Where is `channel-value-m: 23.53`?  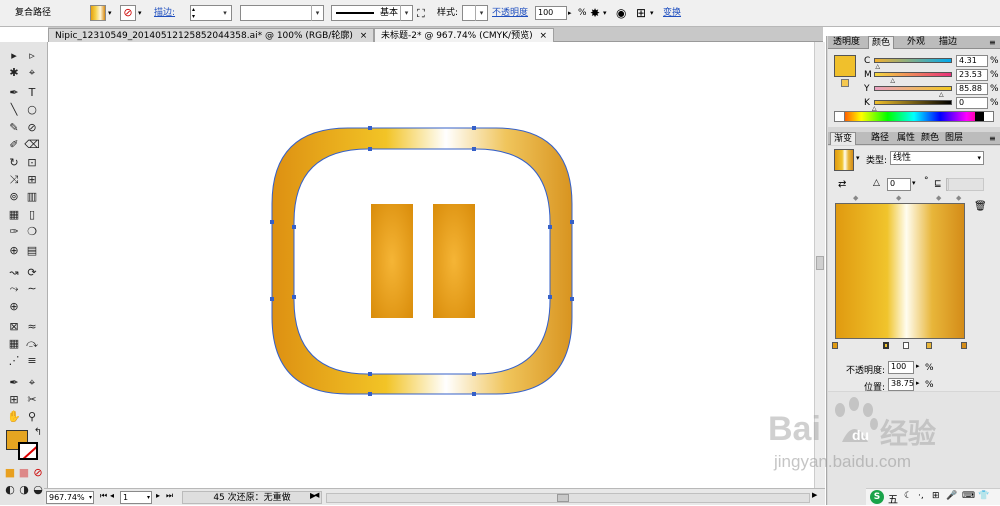
channel-value-m: 23.53 is located at coordinates (972, 75).